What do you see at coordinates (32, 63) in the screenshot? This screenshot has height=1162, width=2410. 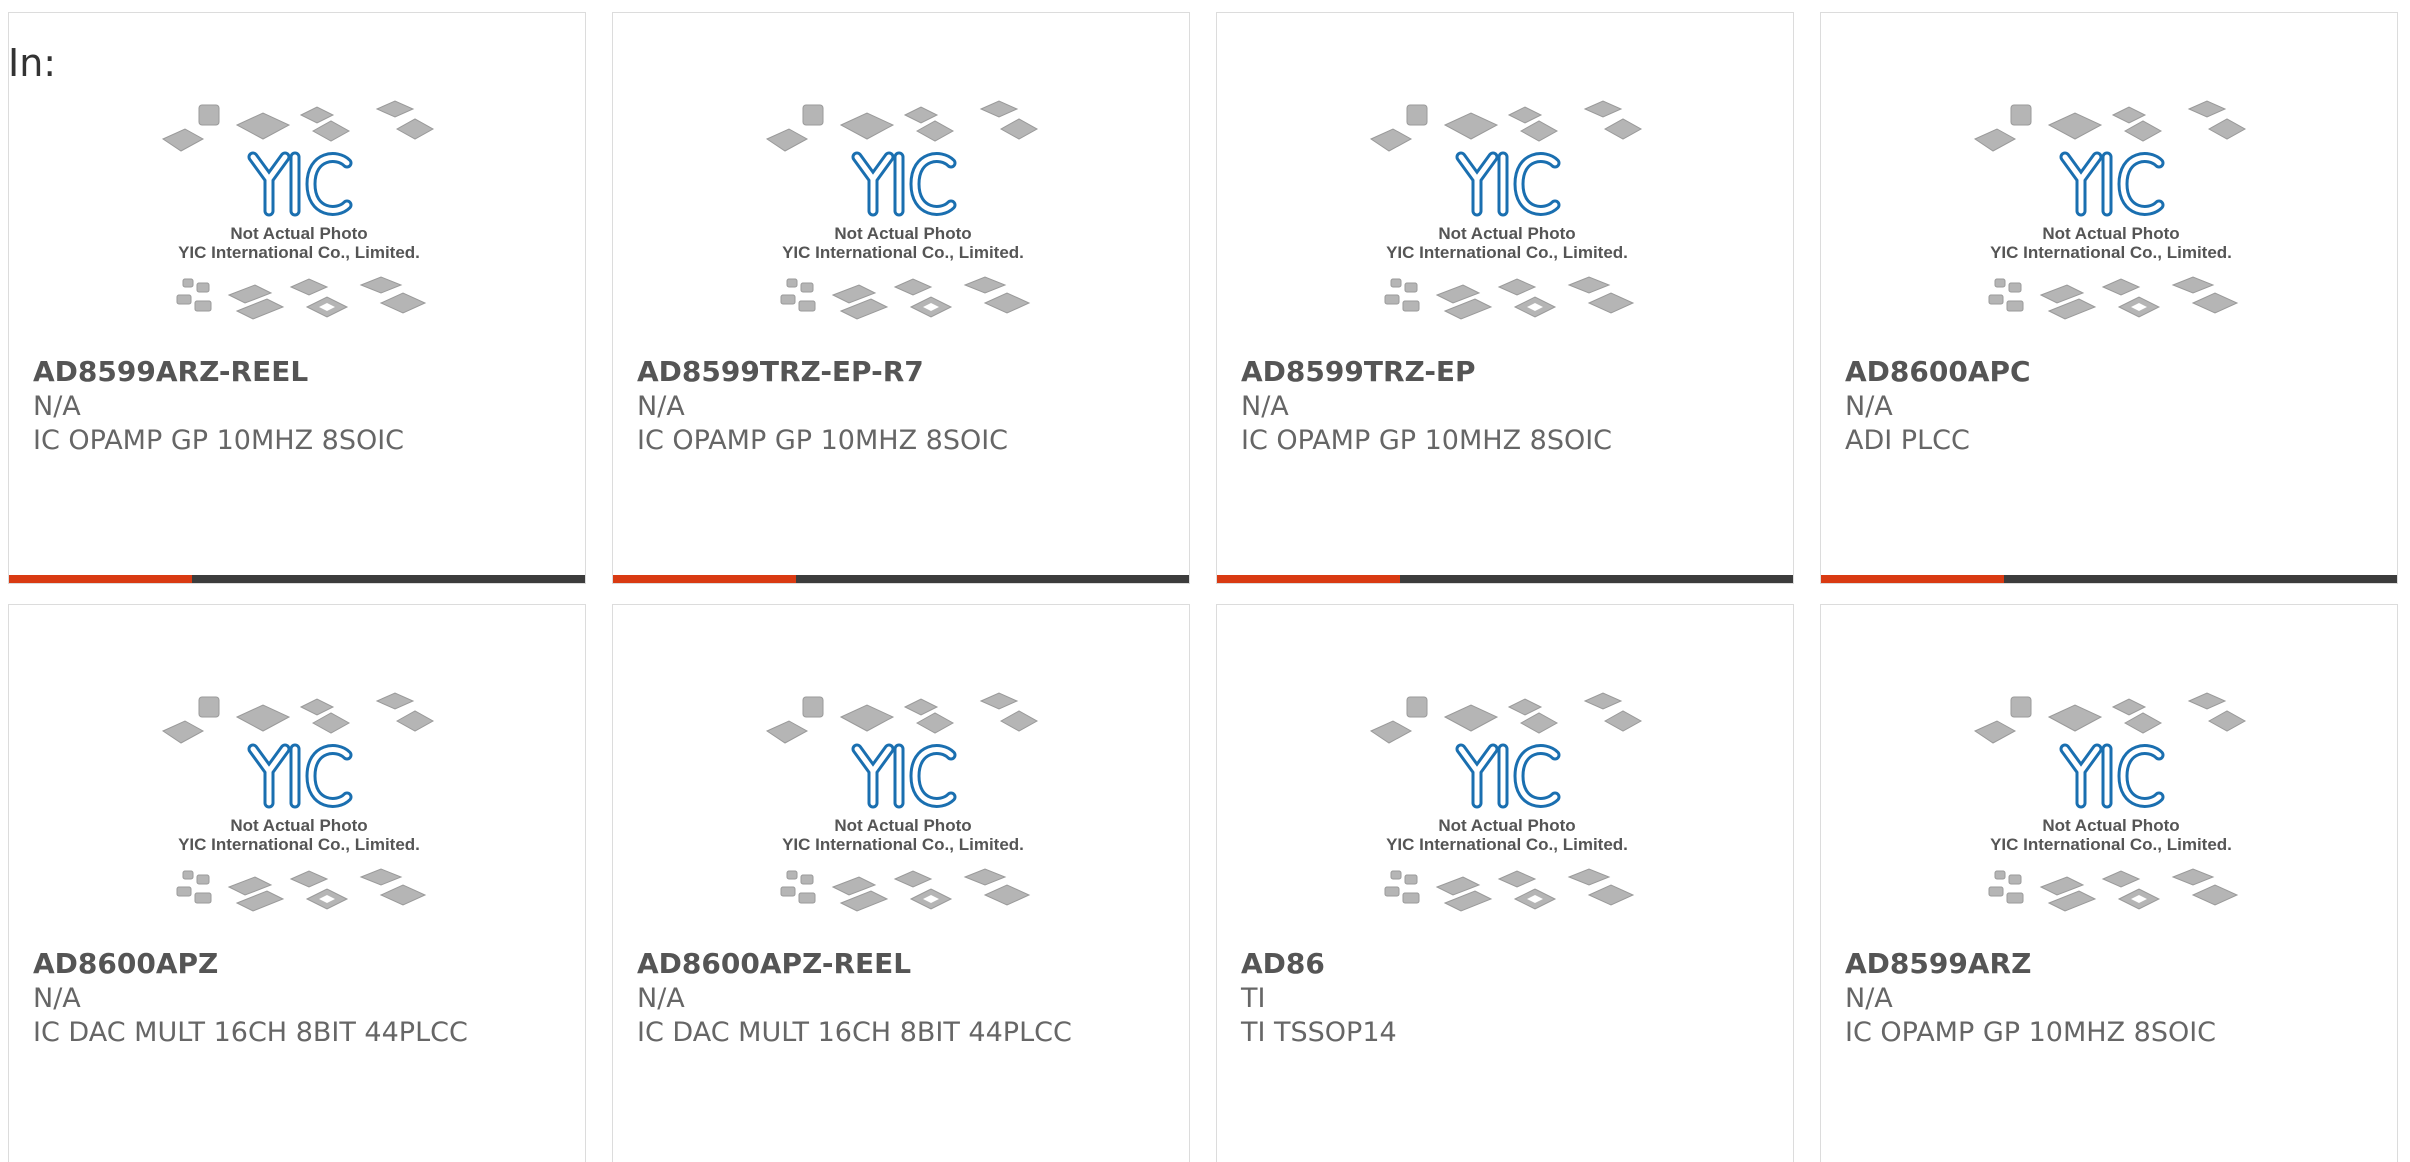 I see `breadcrumb-label: In:` at bounding box center [32, 63].